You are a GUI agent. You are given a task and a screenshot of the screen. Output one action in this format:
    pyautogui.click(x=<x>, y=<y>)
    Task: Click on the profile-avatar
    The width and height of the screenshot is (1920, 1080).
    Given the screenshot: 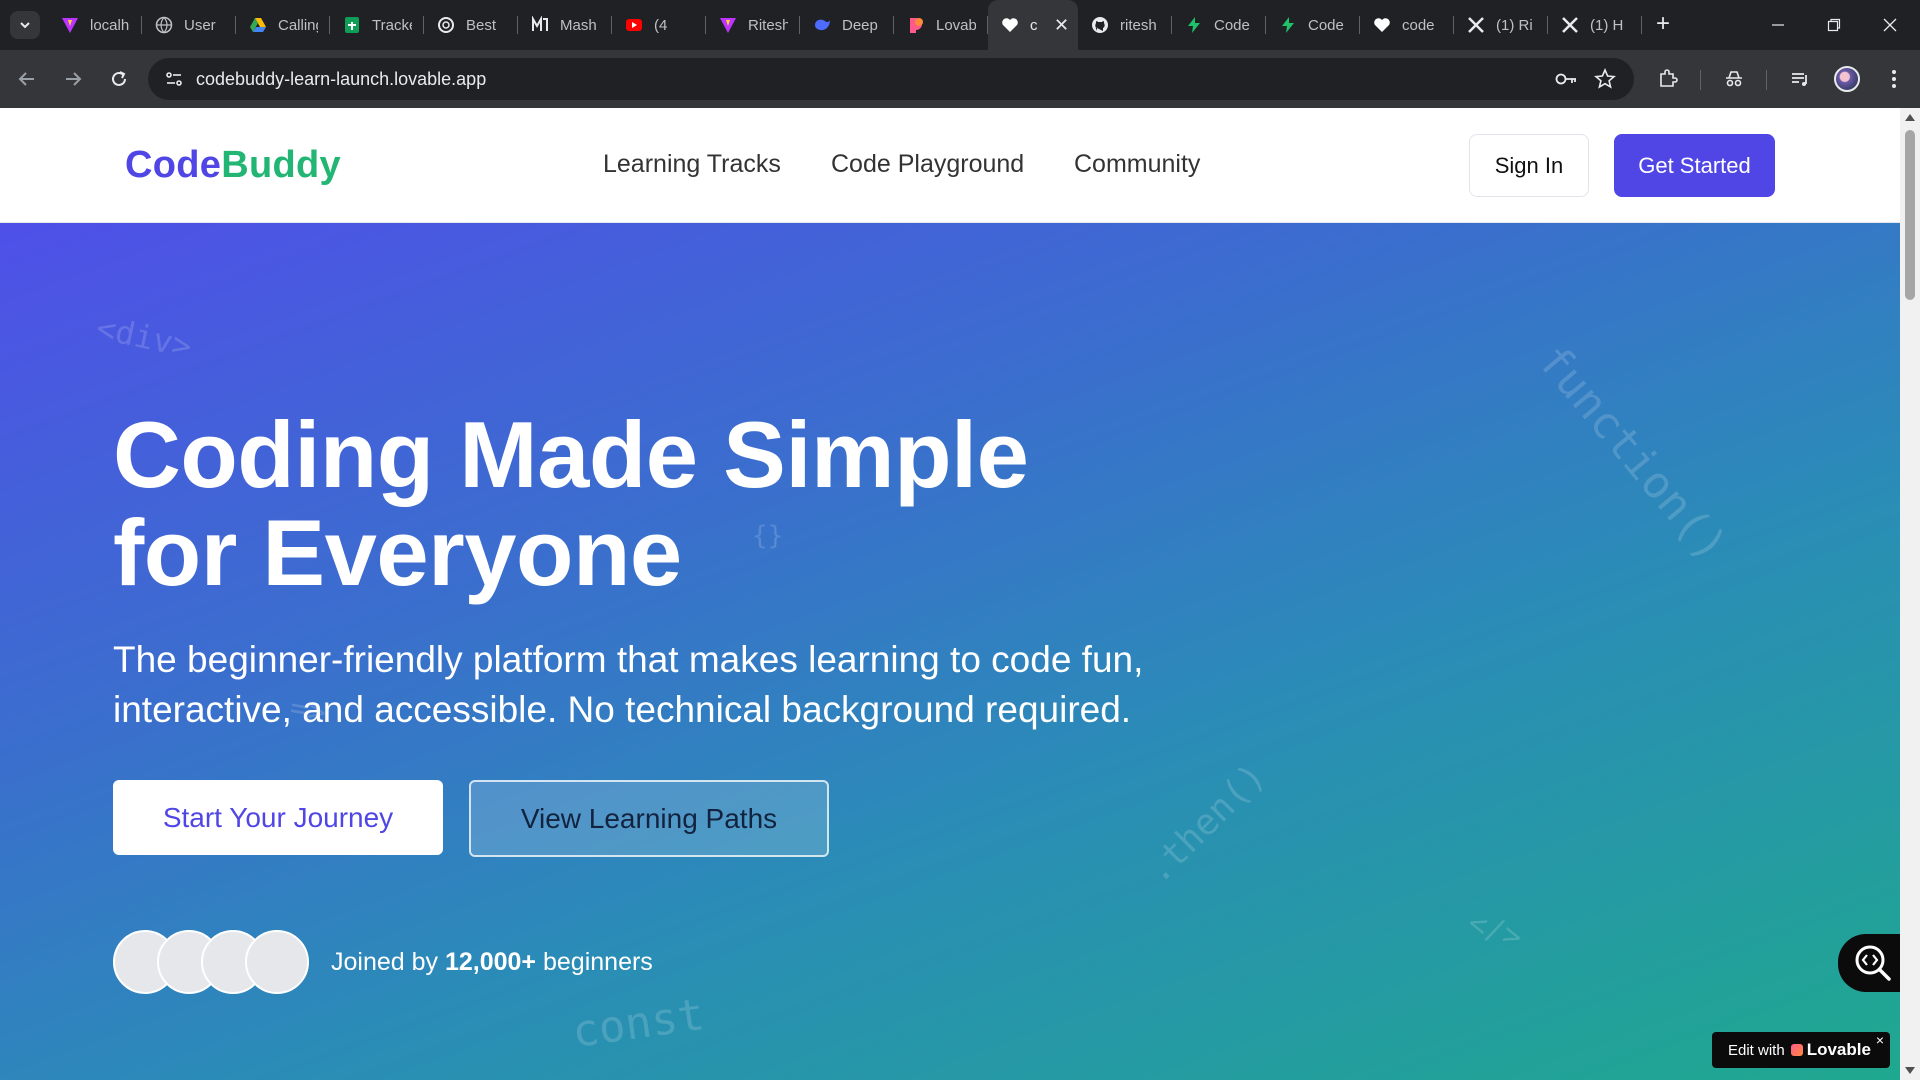 What is the action you would take?
    pyautogui.click(x=1847, y=79)
    